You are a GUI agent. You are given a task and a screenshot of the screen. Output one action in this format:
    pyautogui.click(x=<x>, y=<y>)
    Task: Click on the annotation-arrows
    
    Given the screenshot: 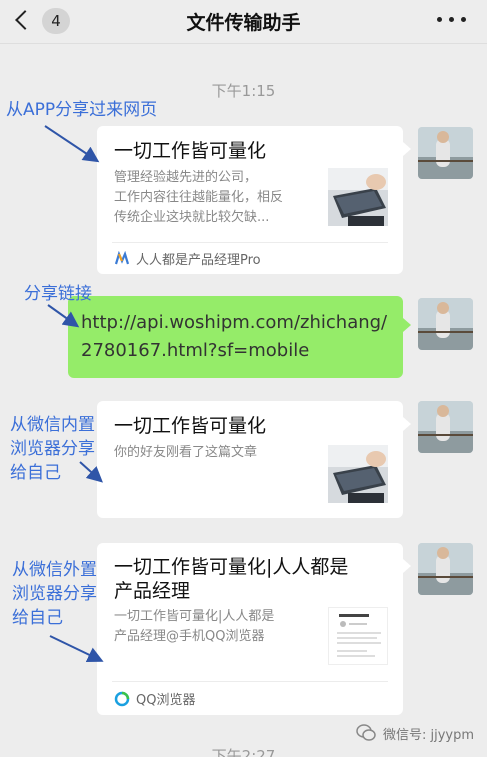 What is the action you would take?
    pyautogui.click(x=74, y=394)
    